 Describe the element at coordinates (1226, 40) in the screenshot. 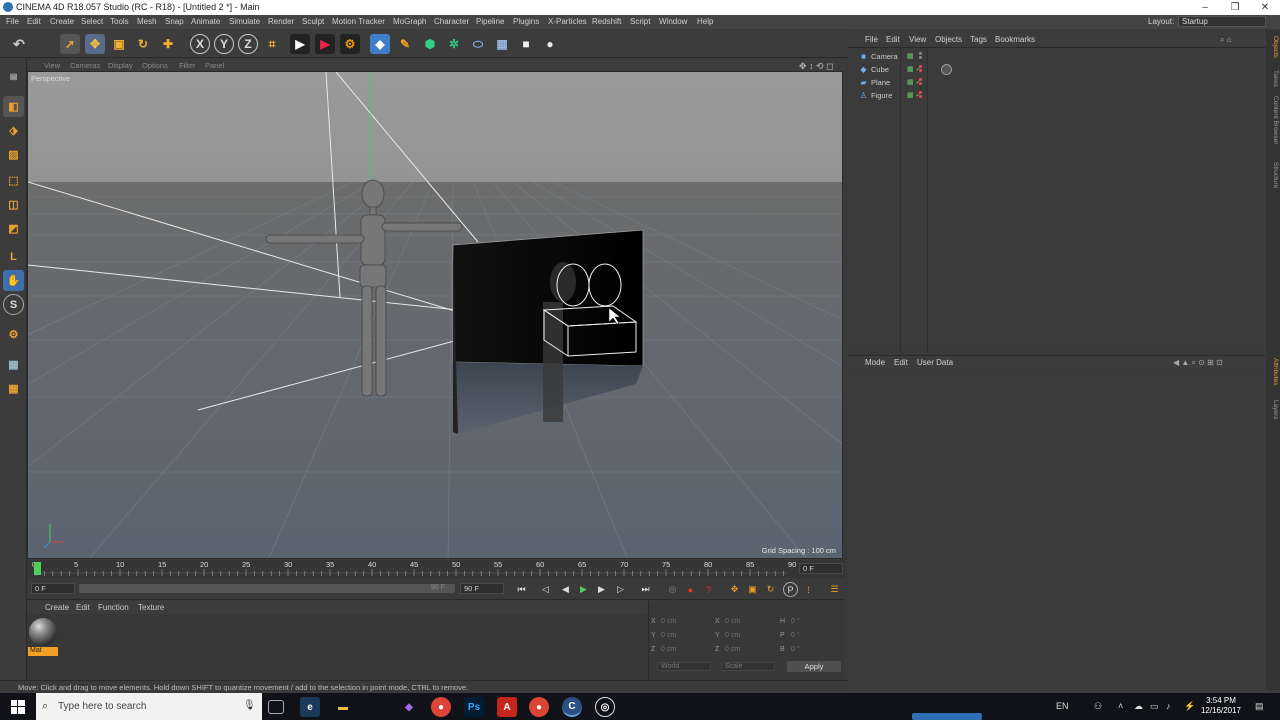

I see `object-manager-search-icon: ⌕ ⌂` at that location.